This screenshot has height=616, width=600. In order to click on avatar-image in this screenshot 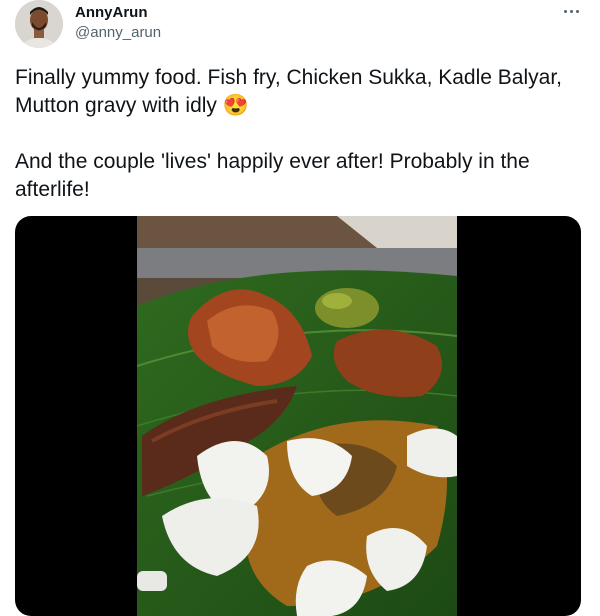, I will do `click(39, 24)`.